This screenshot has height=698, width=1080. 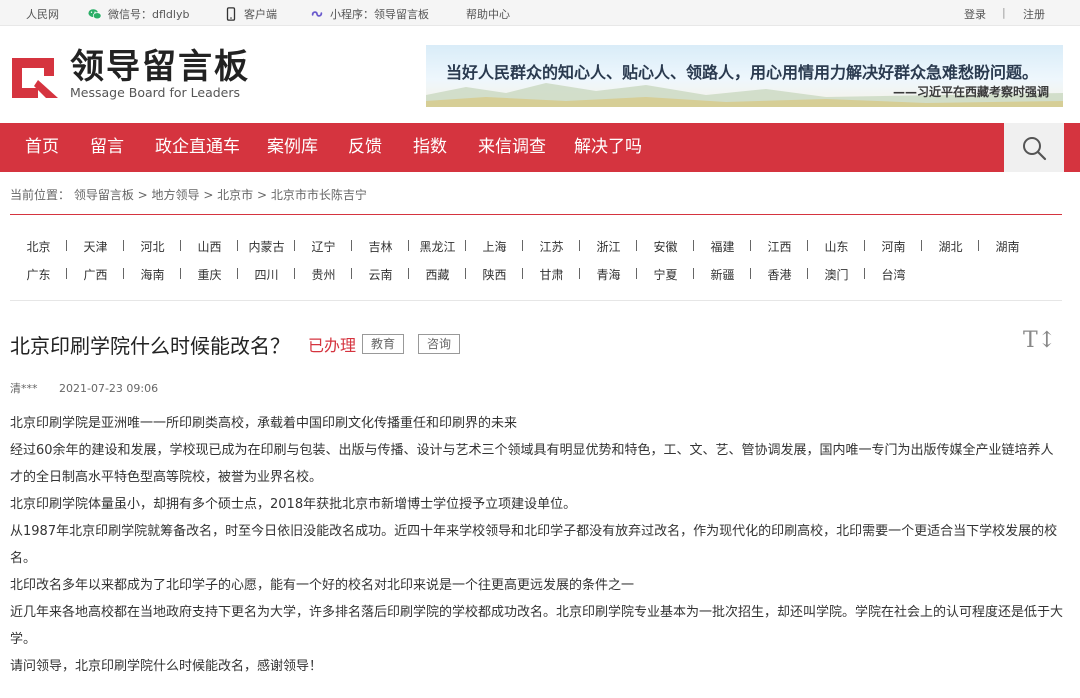 I want to click on nav-item-enterprise: 政企直通车, so click(x=197, y=147).